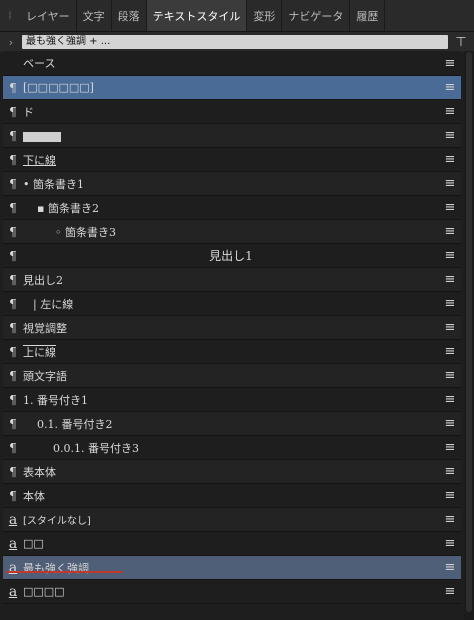 This screenshot has width=474, height=620. What do you see at coordinates (232, 304) in the screenshot?
I see `list-item: ¶ | 左に線 ≡` at bounding box center [232, 304].